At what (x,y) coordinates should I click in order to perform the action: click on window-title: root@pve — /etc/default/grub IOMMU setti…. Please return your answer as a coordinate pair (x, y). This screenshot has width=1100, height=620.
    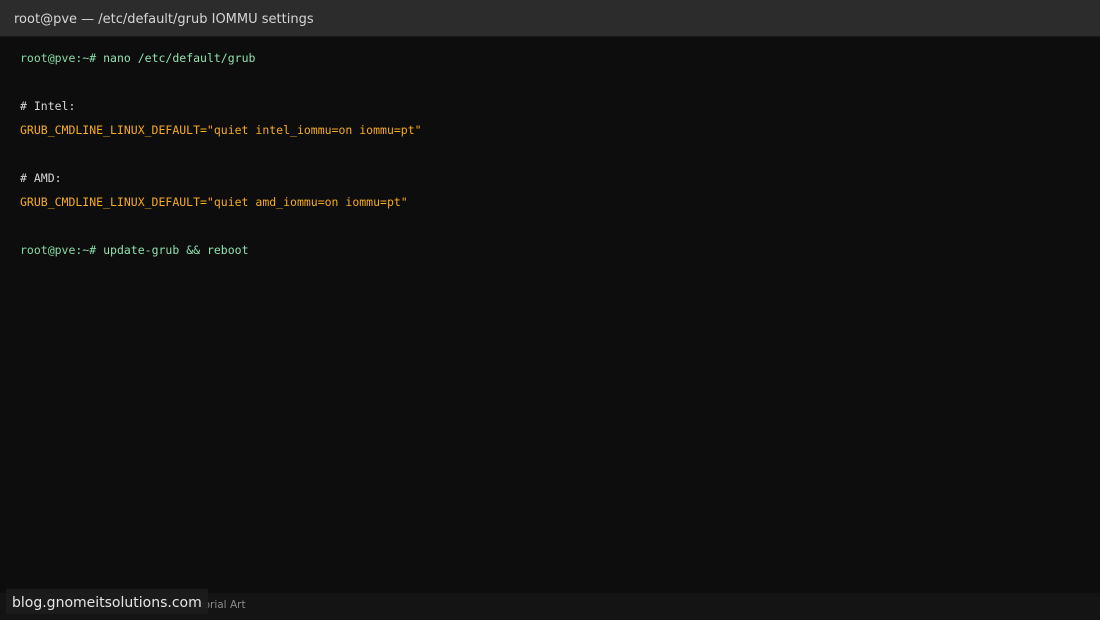
    Looking at the image, I should click on (164, 19).